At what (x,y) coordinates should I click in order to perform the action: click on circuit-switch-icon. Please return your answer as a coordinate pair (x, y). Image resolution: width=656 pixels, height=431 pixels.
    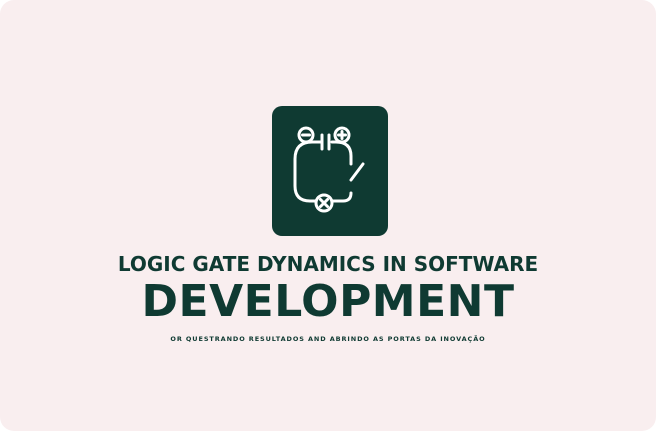
    Looking at the image, I should click on (329, 169).